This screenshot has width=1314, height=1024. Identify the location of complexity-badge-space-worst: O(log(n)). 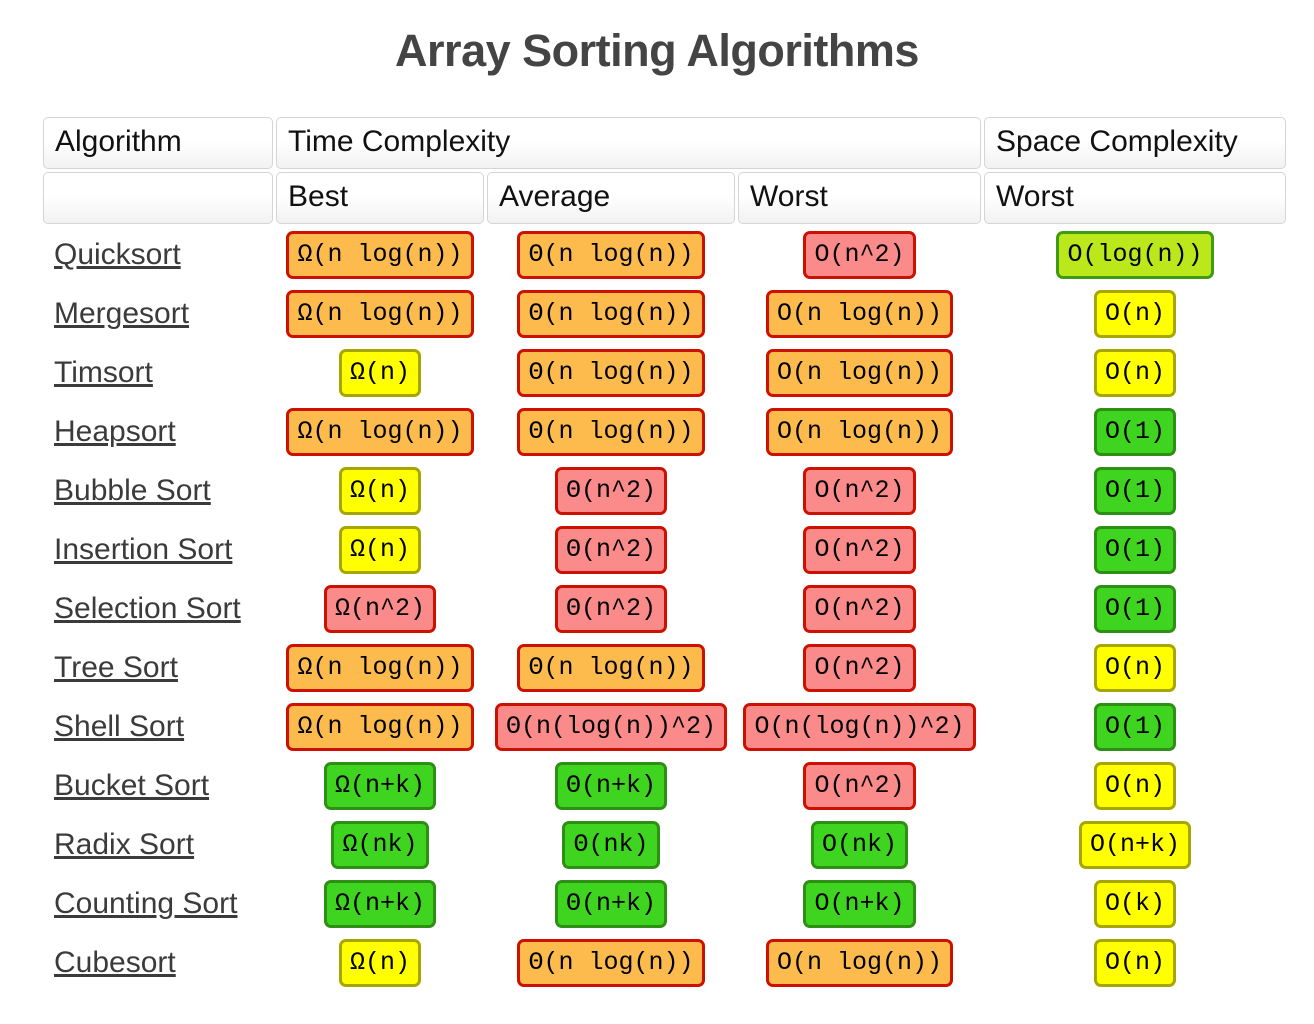
(1135, 255).